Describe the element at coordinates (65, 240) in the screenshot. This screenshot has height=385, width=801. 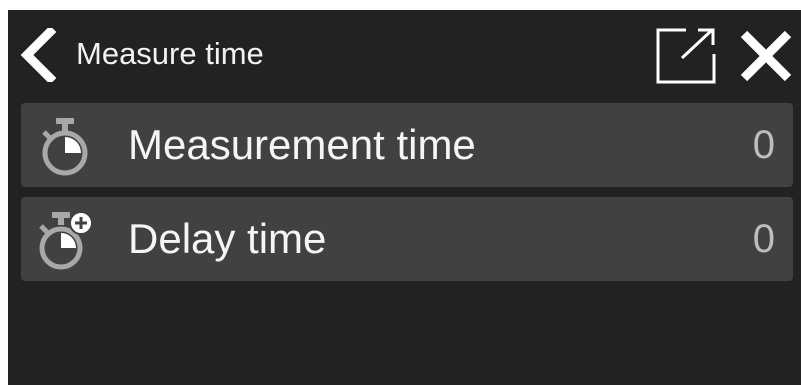
I see `stopwatch-plus-icon` at that location.